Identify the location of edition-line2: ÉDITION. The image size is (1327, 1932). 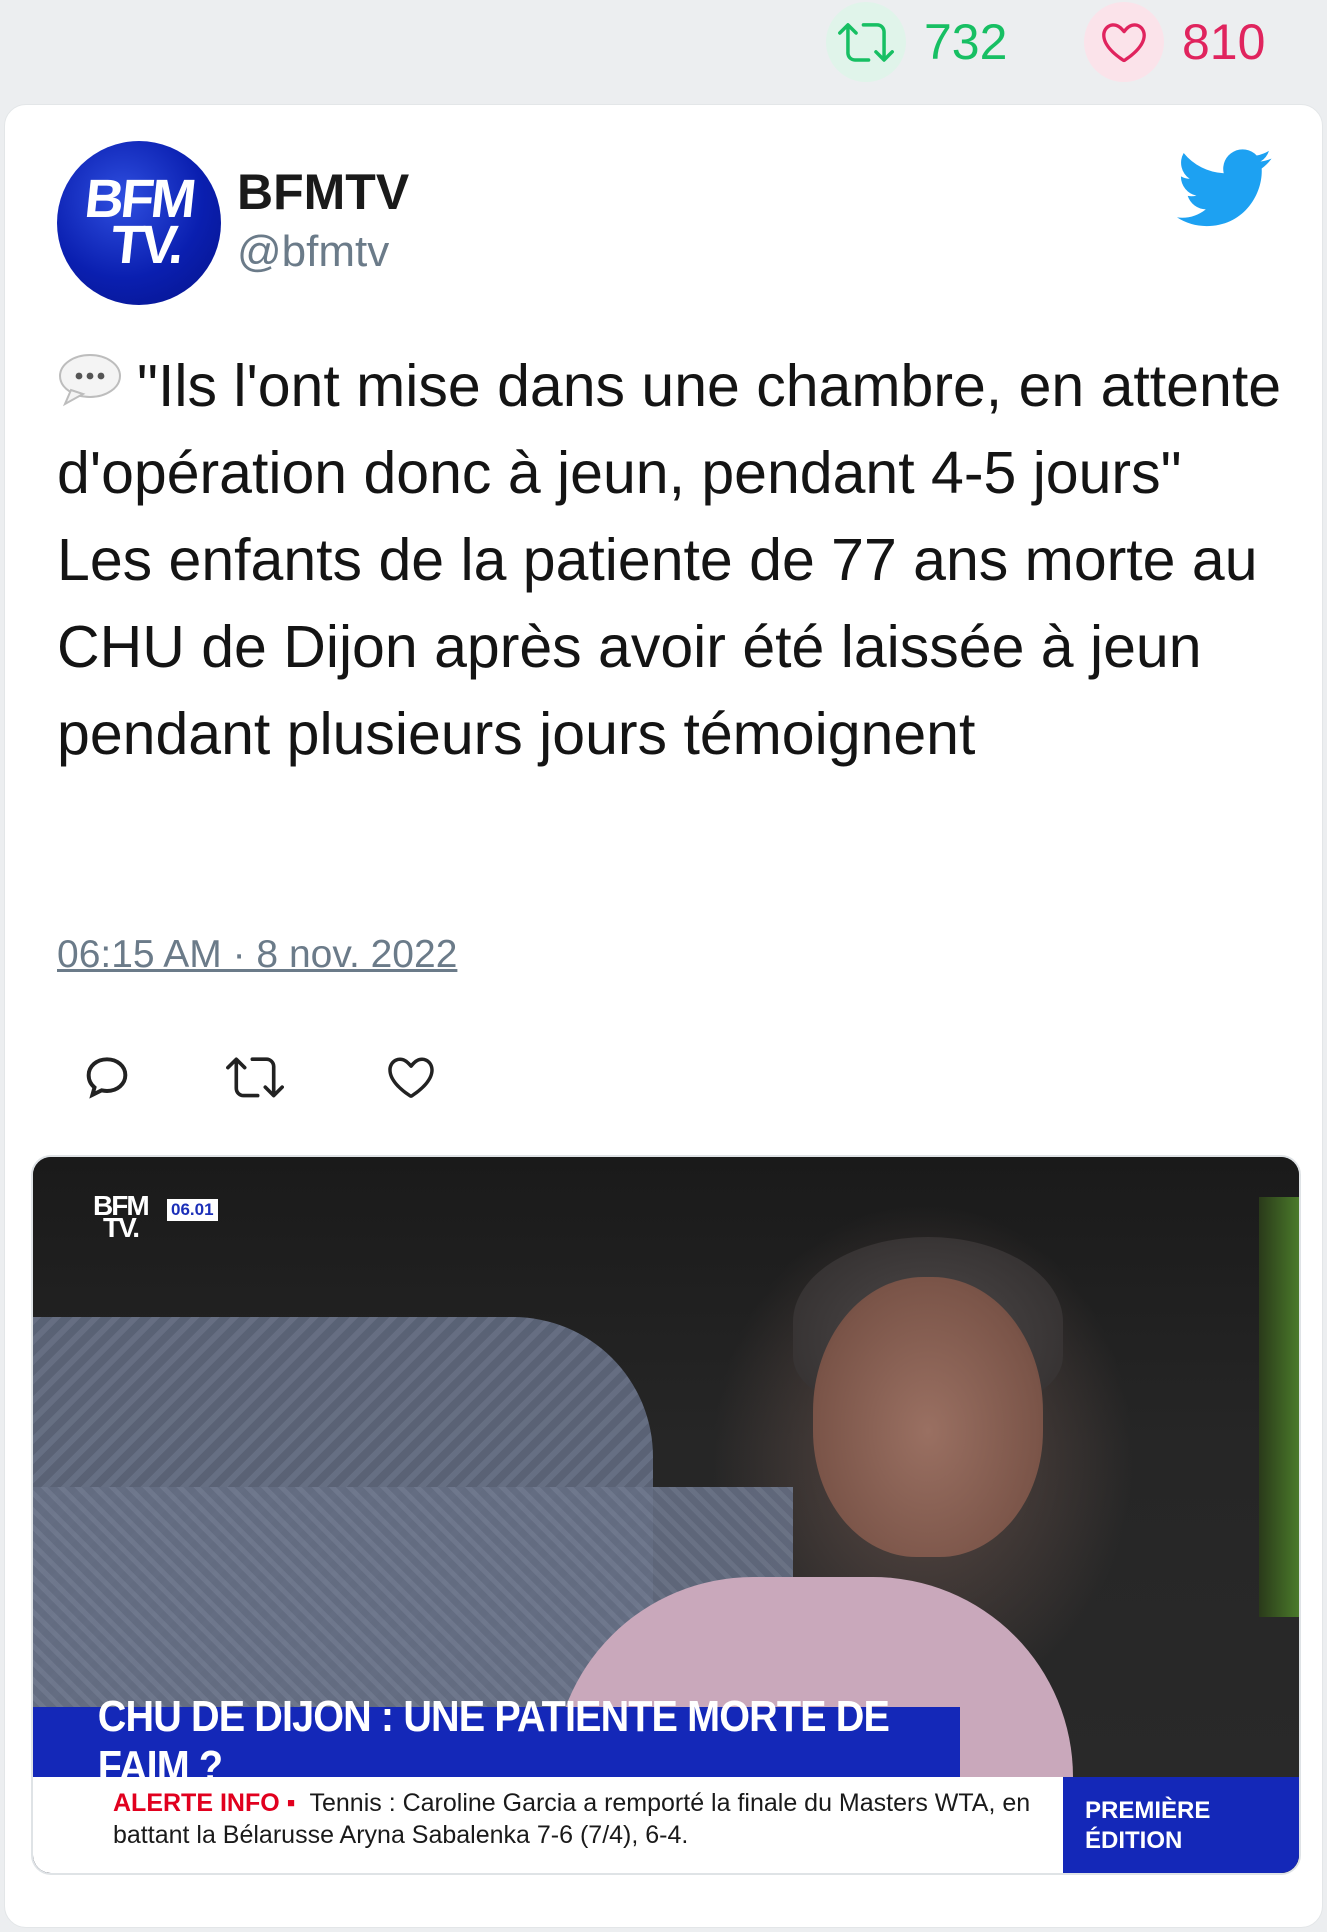
(1134, 1840).